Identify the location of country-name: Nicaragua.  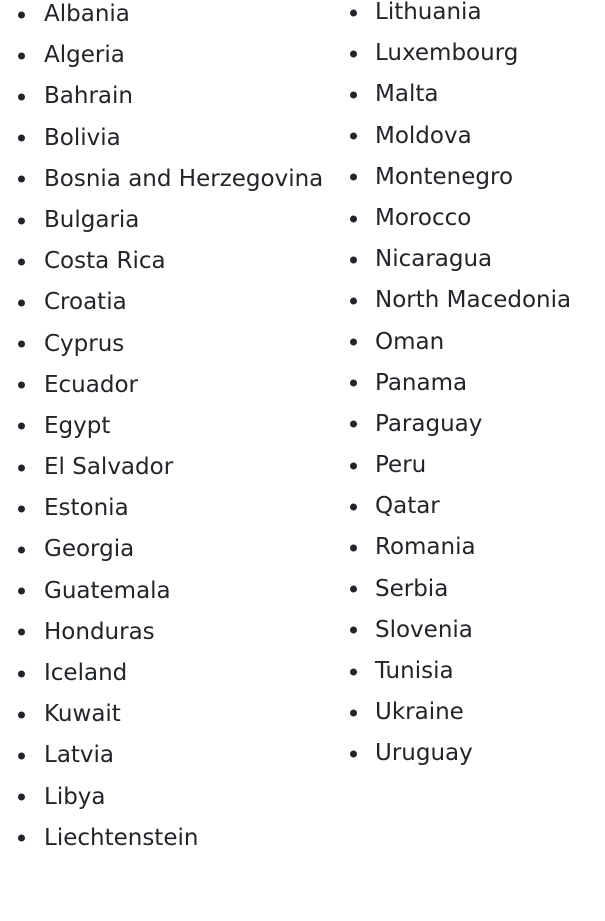
(434, 259).